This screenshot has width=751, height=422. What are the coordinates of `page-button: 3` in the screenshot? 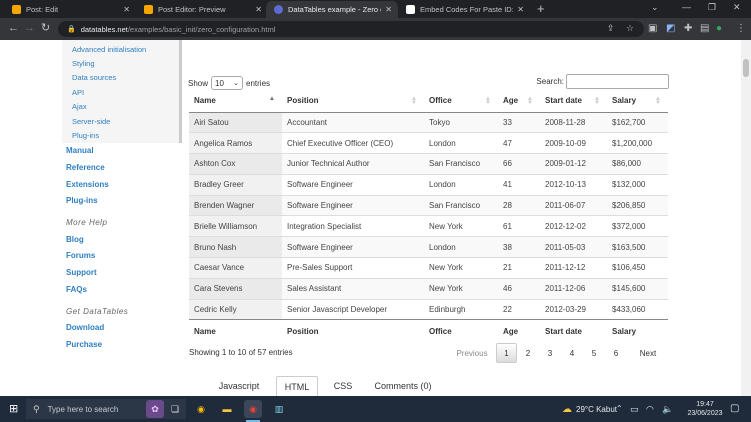 It's located at (550, 353).